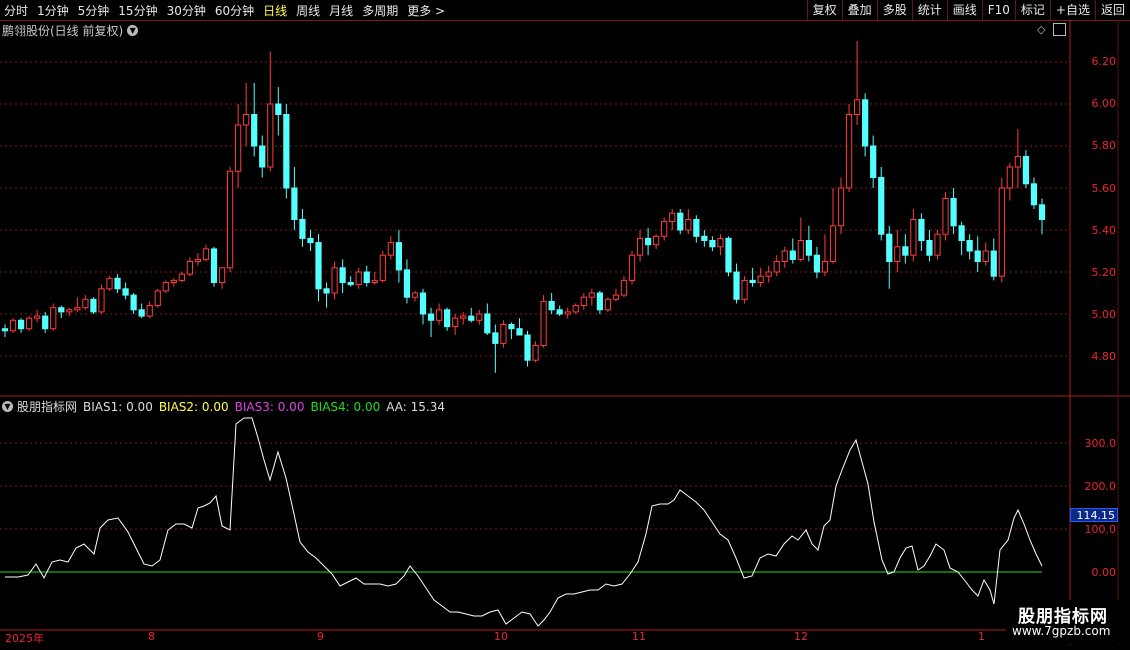 Image resolution: width=1130 pixels, height=650 pixels. Describe the element at coordinates (345, 406) in the screenshot. I see `bias4-value: BIAS4: 0.00` at that location.